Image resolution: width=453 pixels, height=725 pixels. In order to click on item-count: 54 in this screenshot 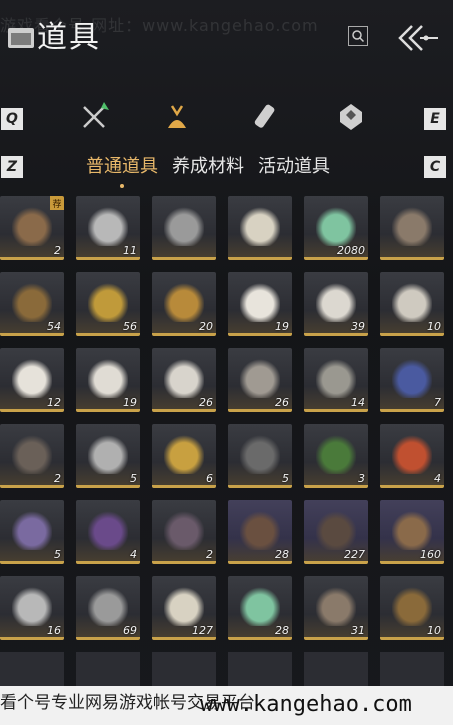, I will do `click(54, 326)`.